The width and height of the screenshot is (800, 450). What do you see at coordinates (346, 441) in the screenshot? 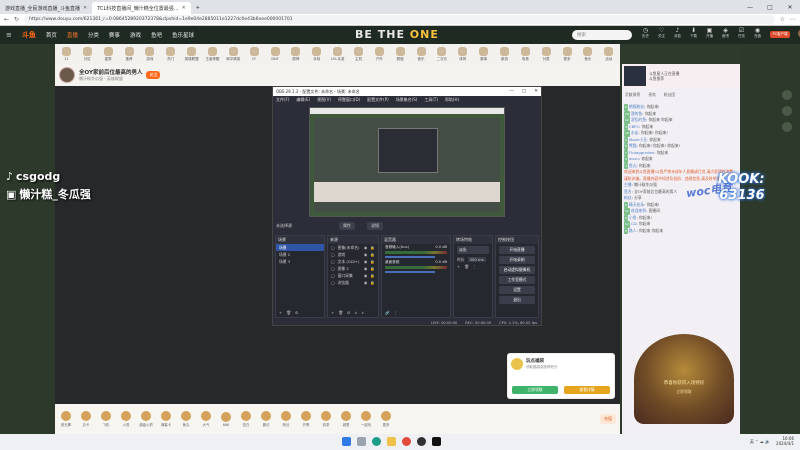
I see `start-icon` at bounding box center [346, 441].